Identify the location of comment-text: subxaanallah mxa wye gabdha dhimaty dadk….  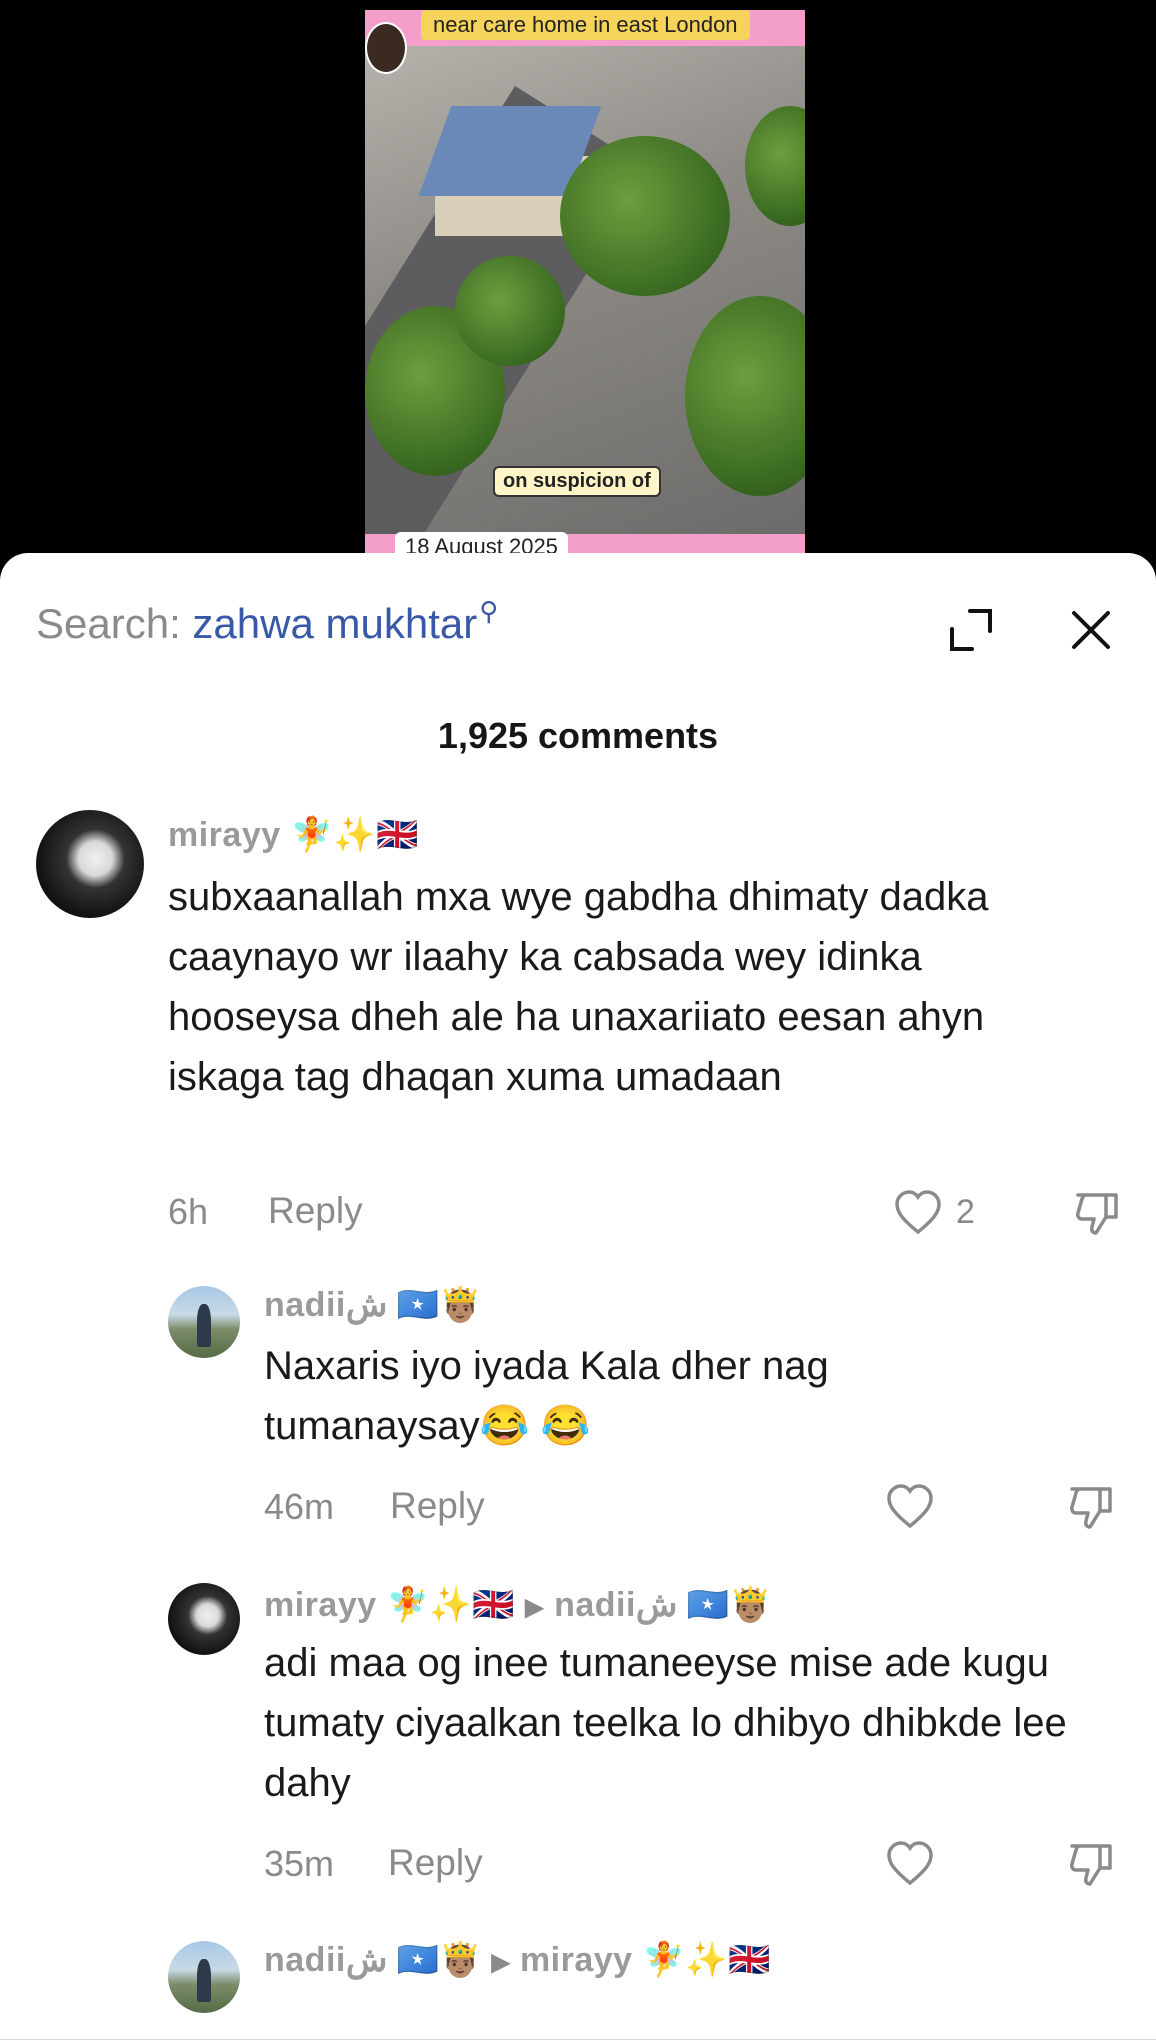
(578, 987).